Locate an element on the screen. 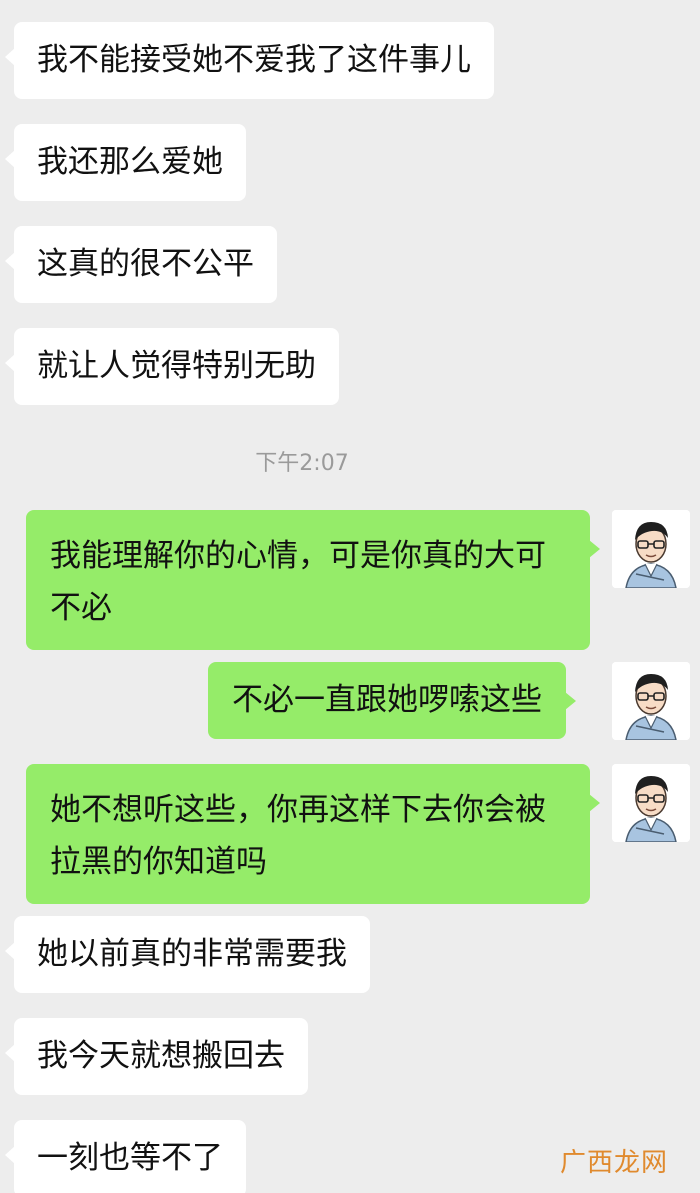 The width and height of the screenshot is (700, 1193). message-text: 她以前真的非常需要我 is located at coordinates (192, 954).